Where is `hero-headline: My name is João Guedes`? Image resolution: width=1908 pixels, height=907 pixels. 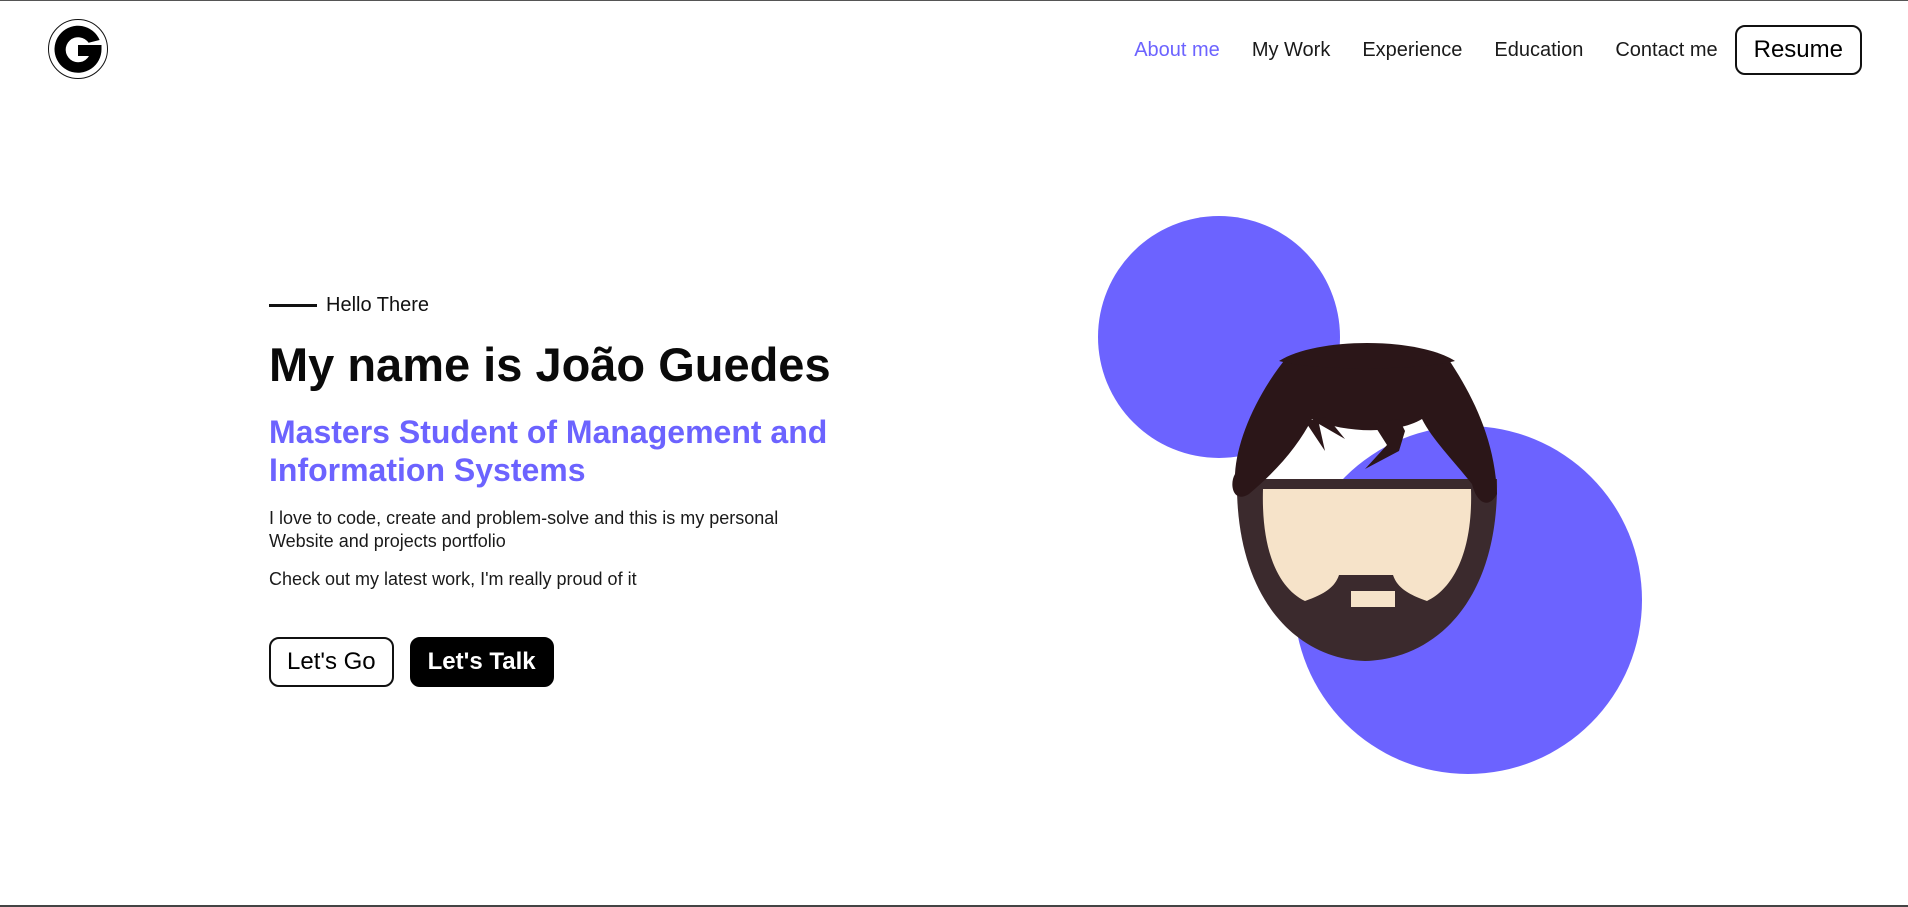
hero-headline: My name is João Guedes is located at coordinates (550, 364).